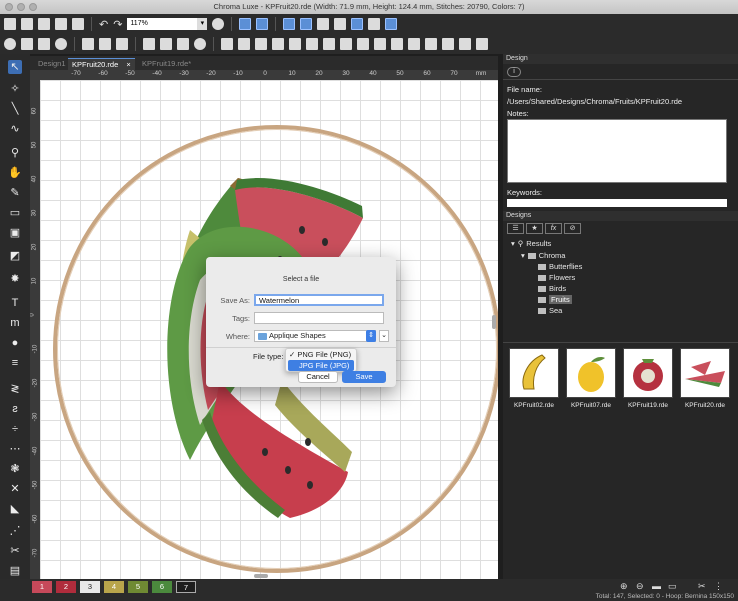 The width and height of the screenshot is (738, 601). What do you see at coordinates (531, 243) in the screenshot?
I see `tree-item-results: ▾ ⚲ Results` at bounding box center [531, 243].